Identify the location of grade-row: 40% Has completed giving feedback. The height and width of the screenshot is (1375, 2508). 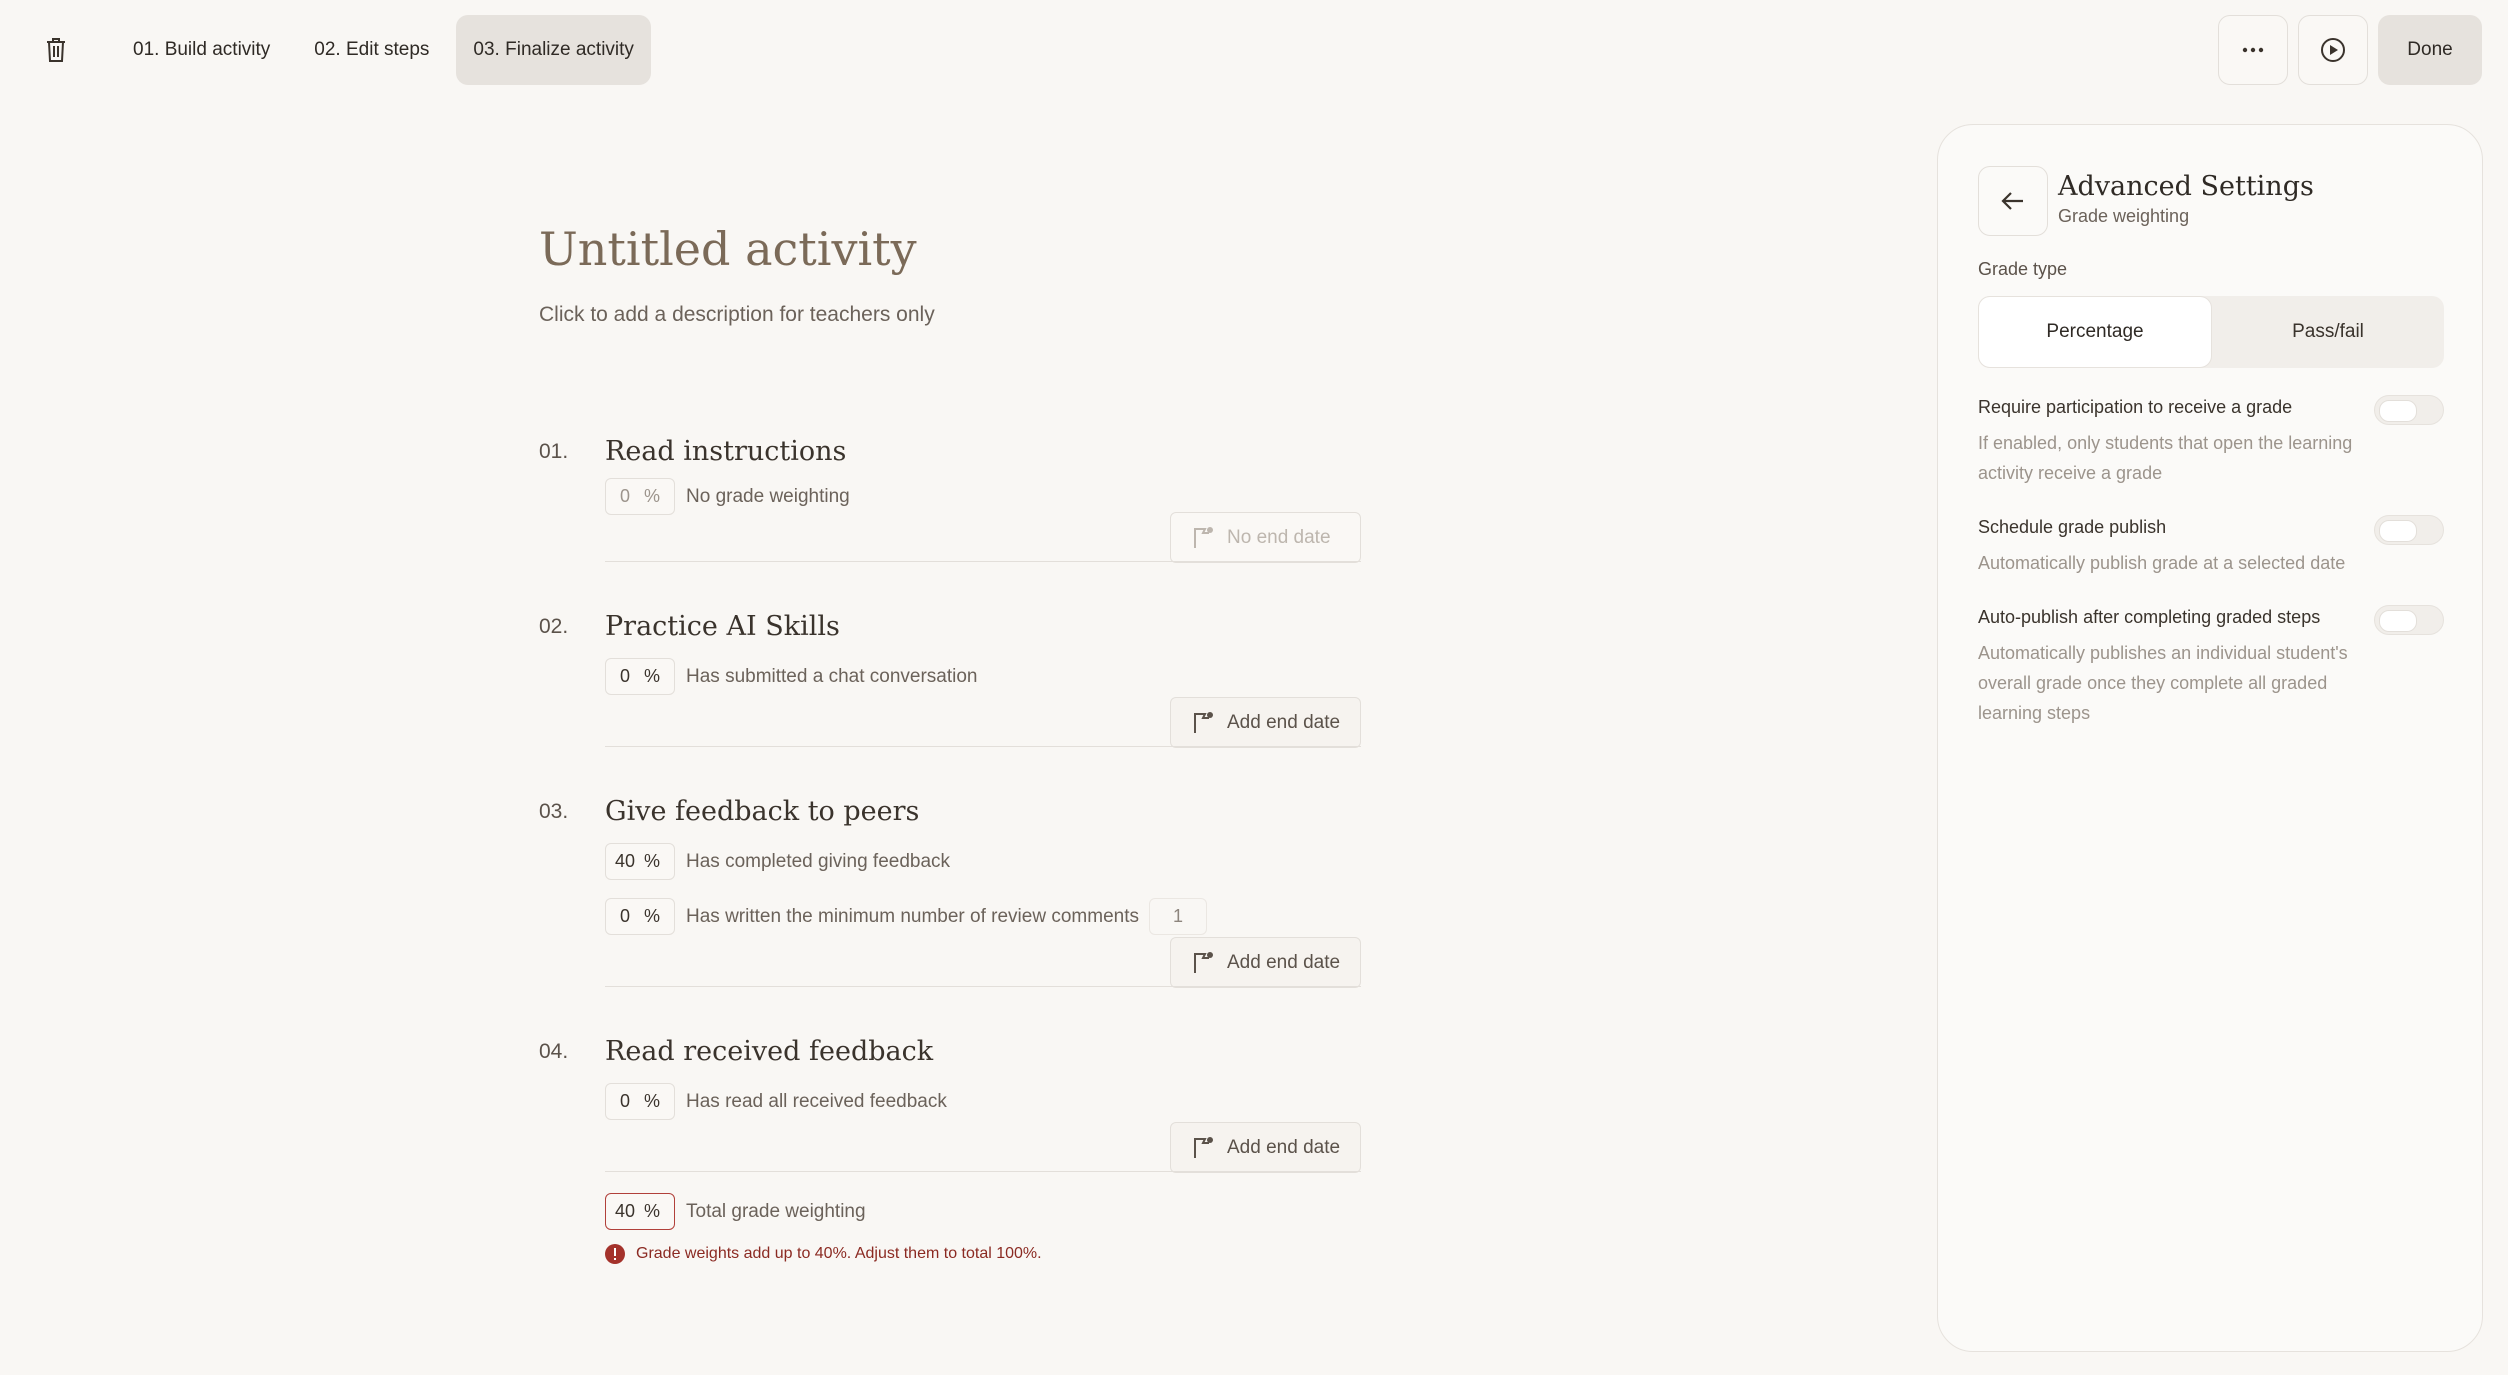
(777, 861).